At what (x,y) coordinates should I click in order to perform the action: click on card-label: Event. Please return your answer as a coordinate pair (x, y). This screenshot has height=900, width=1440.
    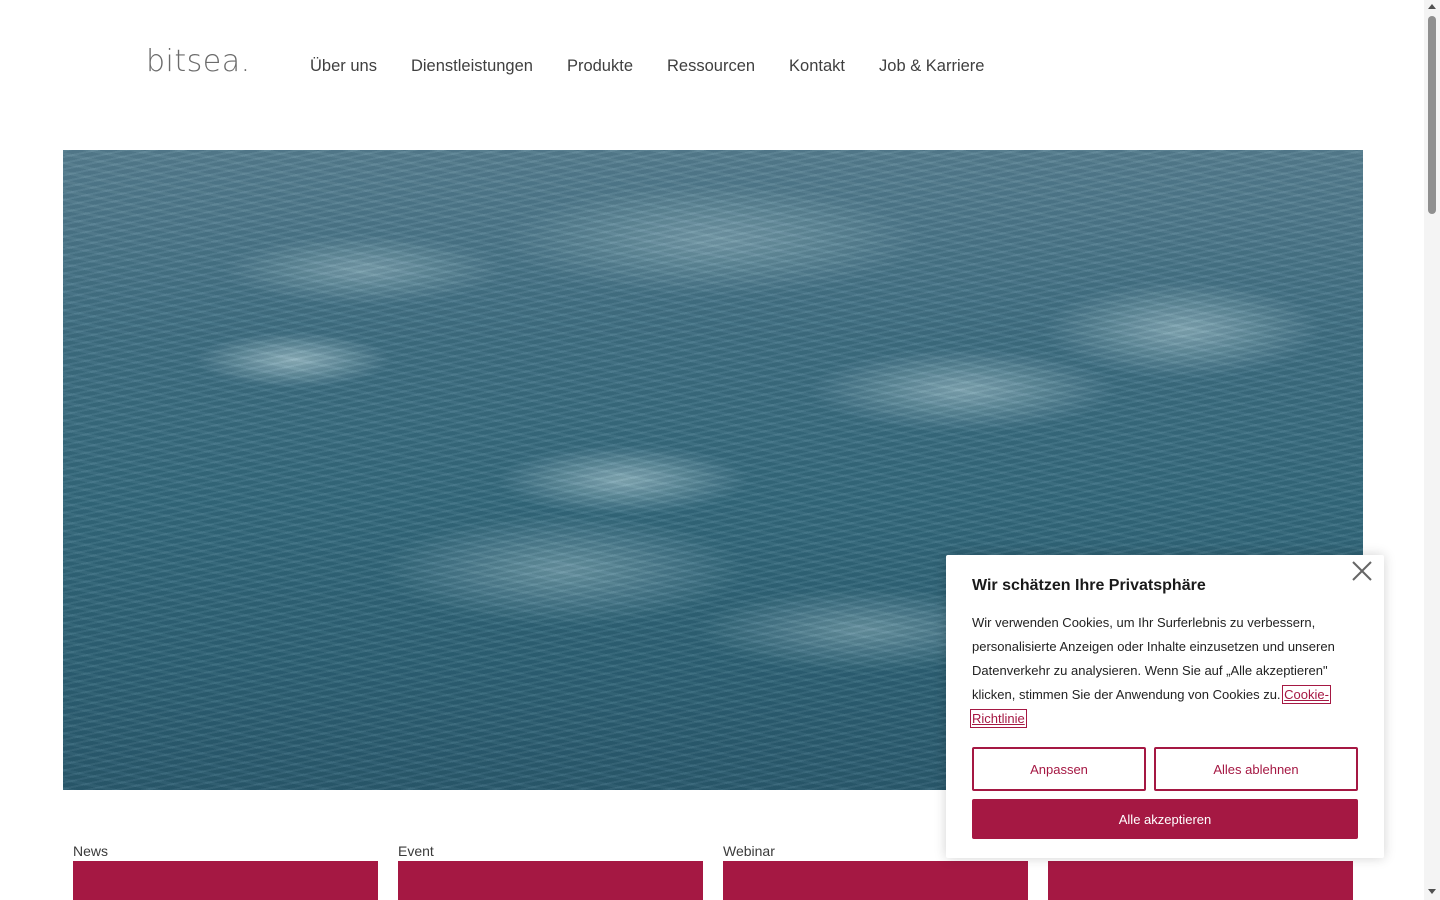
    Looking at the image, I should click on (416, 851).